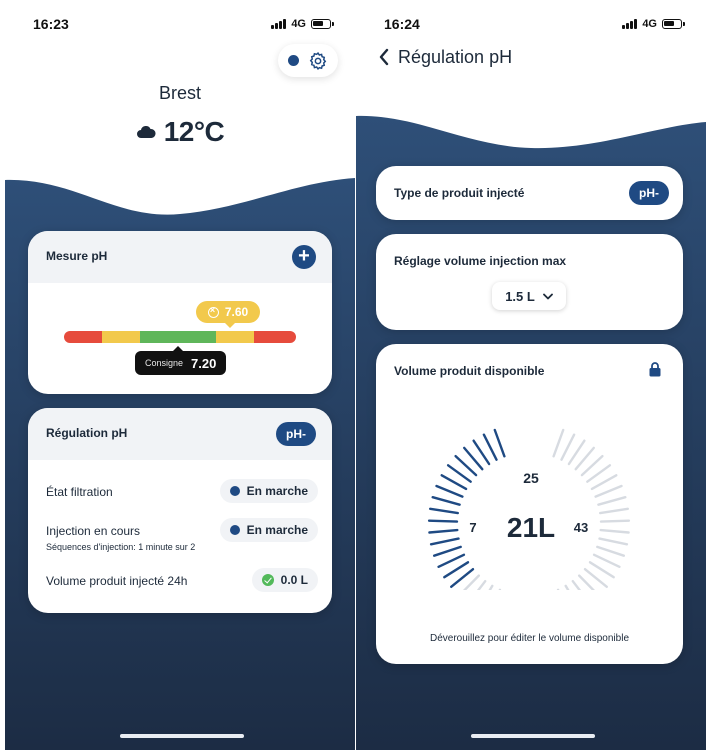  I want to click on check-icon, so click(267, 580).